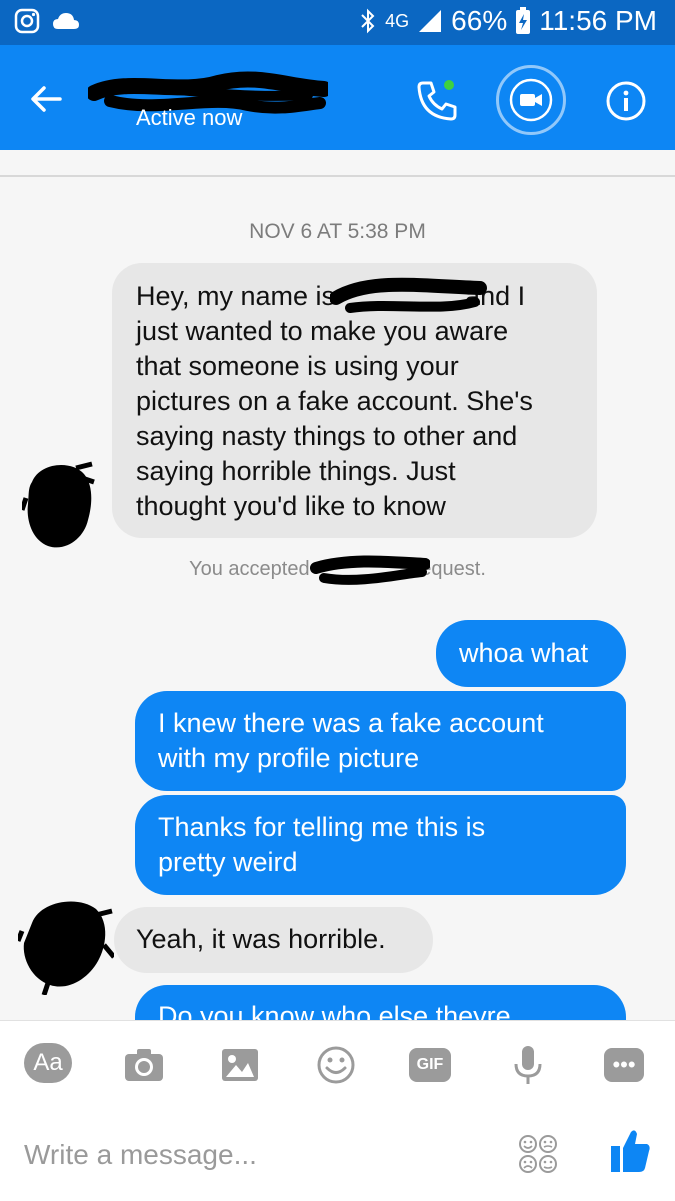 This screenshot has width=675, height=1201. I want to click on composer-toolbar: Aa GIF •••, so click(337, 1068).